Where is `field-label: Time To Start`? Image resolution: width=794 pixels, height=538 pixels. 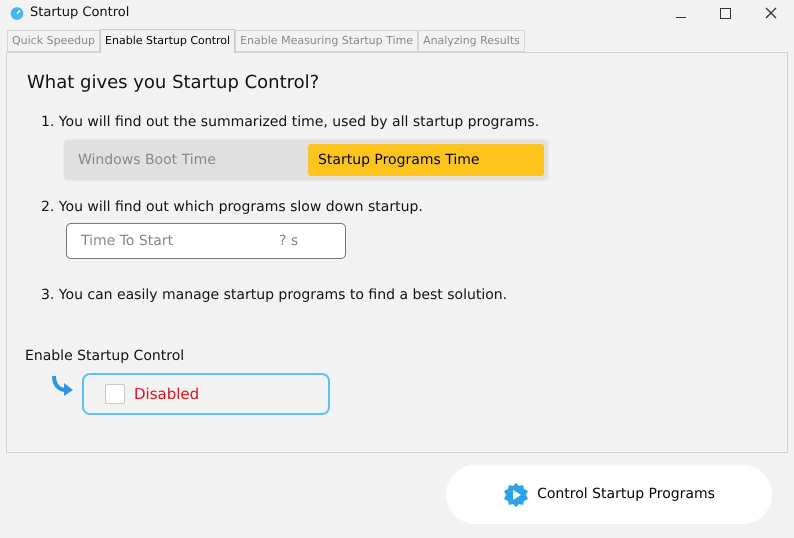 field-label: Time To Start is located at coordinates (127, 241).